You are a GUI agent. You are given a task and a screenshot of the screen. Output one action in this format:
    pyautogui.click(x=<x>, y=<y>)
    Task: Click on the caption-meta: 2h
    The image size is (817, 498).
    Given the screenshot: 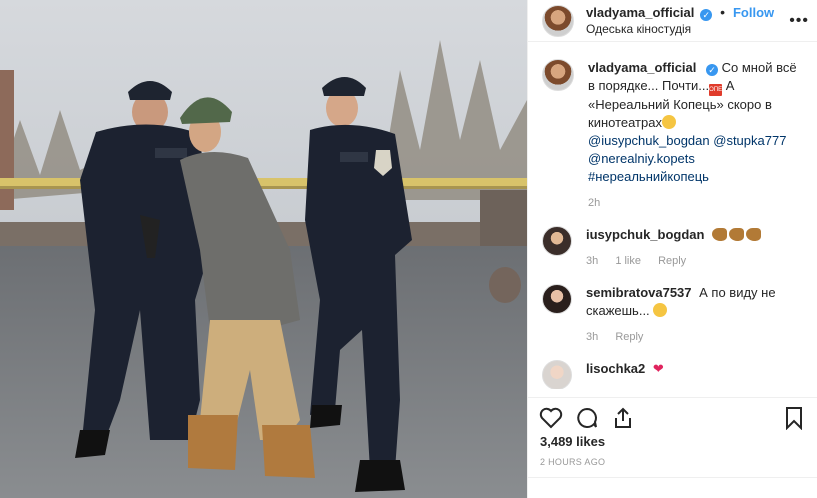 What is the action you would take?
    pyautogui.click(x=695, y=203)
    